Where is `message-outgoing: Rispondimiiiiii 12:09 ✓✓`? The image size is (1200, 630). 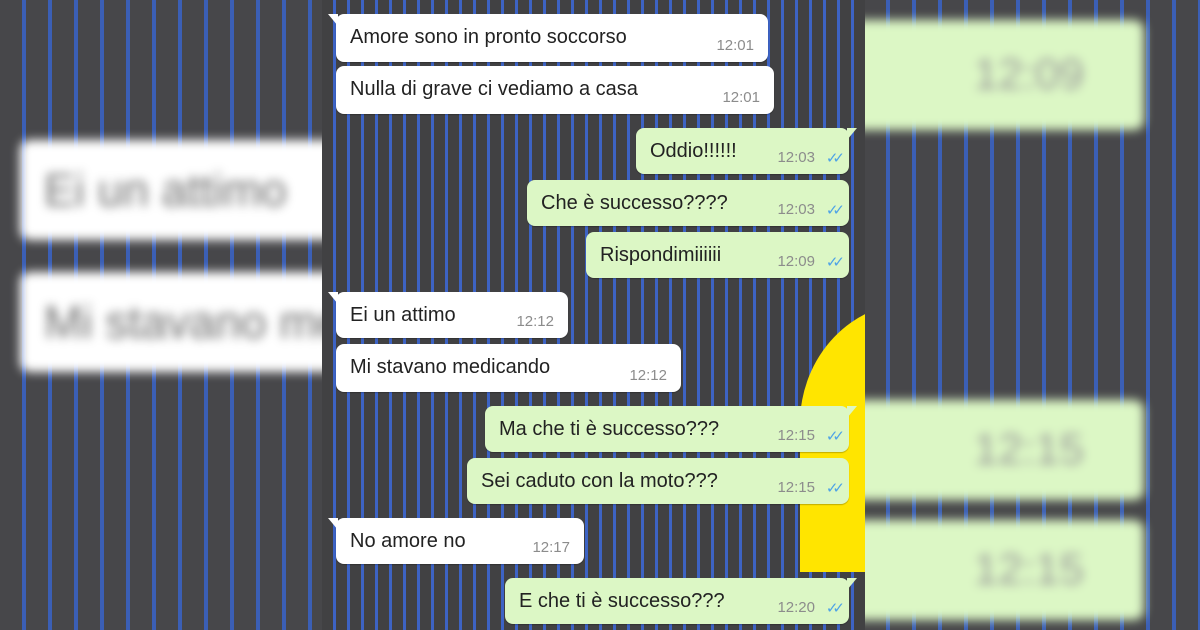 message-outgoing: Rispondimiiiiii 12:09 ✓✓ is located at coordinates (717, 255).